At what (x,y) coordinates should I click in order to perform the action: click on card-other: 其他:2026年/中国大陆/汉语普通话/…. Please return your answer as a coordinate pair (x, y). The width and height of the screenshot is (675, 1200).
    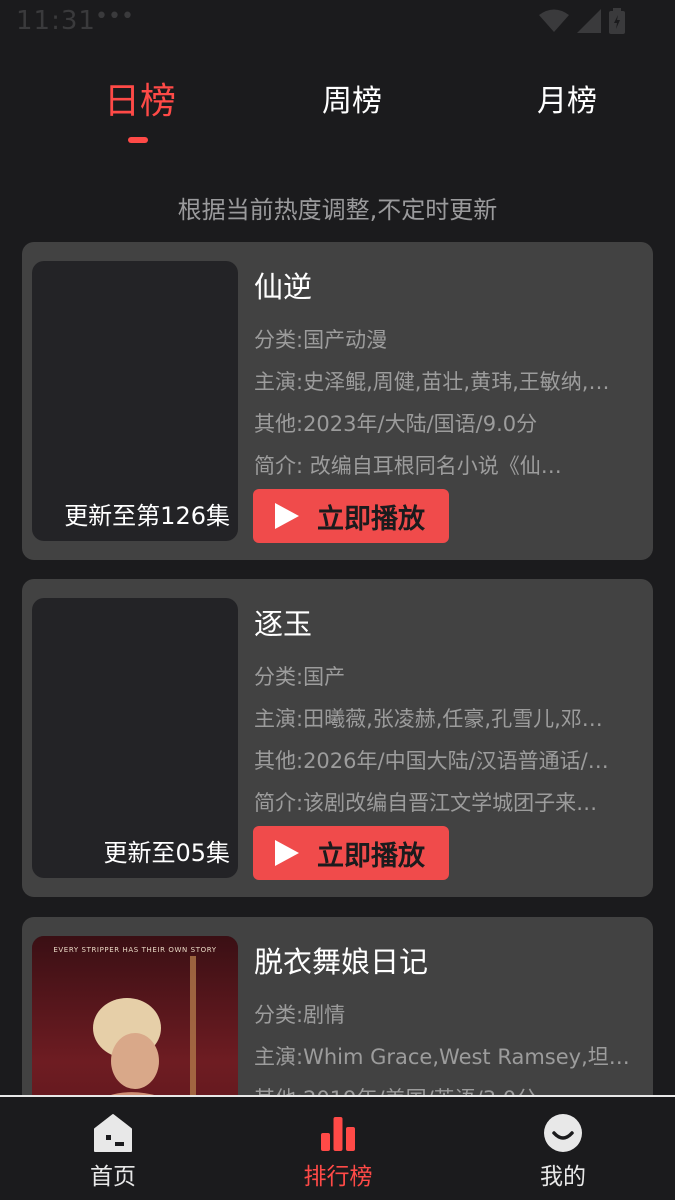
    Looking at the image, I should click on (431, 761).